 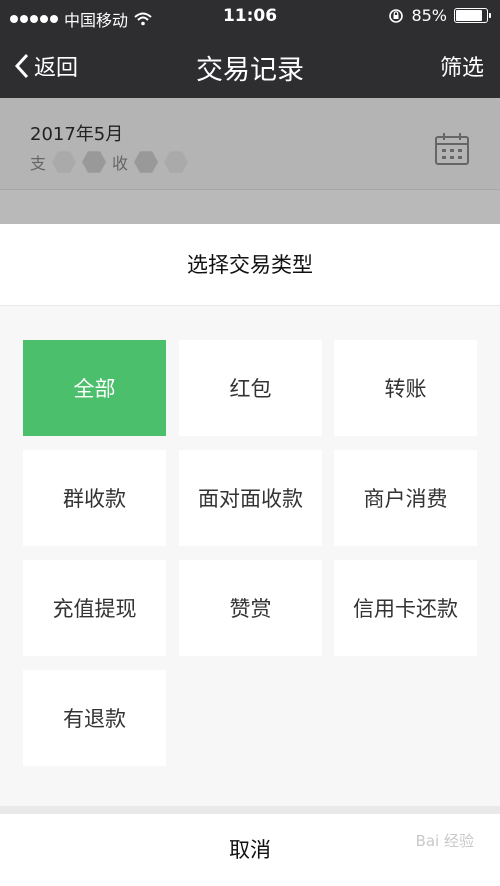 I want to click on option-reward: 赞赏, so click(x=250, y=608).